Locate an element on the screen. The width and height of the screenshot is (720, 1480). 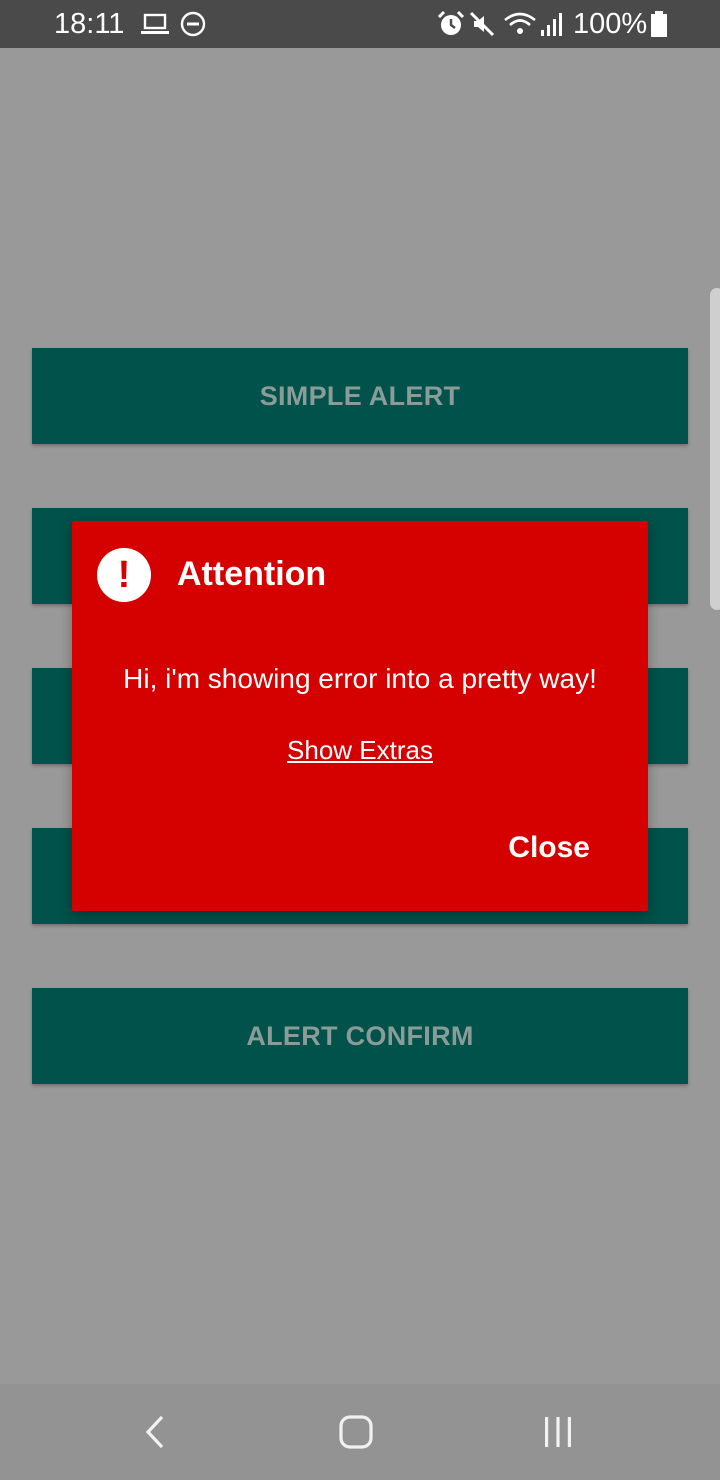
edge-panel-handle is located at coordinates (715, 449).